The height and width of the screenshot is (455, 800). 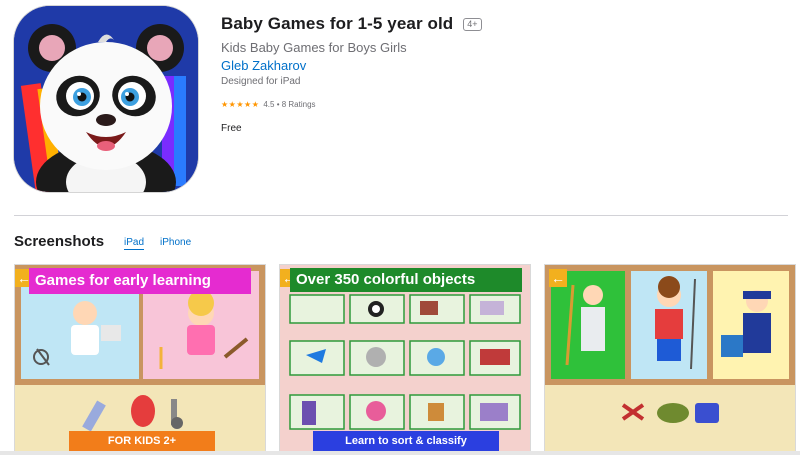 What do you see at coordinates (400, 453) in the screenshot?
I see `page-bottom-rule` at bounding box center [400, 453].